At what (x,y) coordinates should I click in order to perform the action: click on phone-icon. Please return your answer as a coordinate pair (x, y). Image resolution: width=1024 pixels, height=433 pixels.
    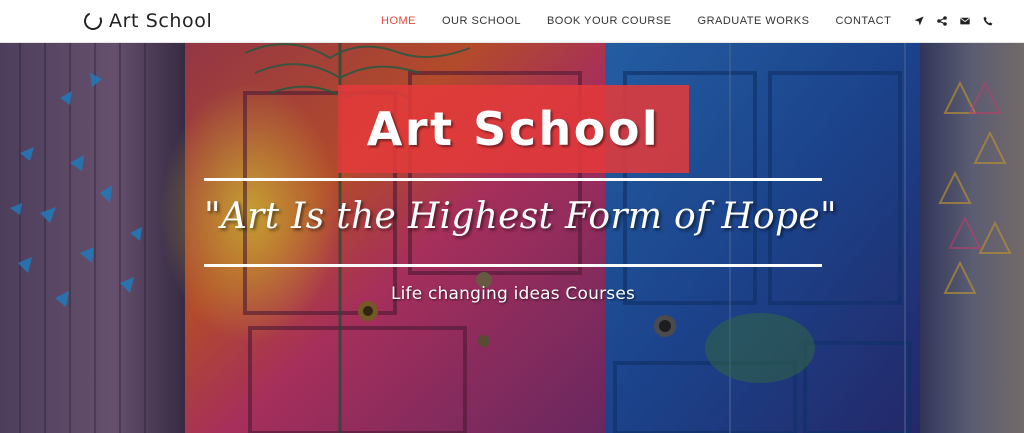
    Looking at the image, I should click on (988, 21).